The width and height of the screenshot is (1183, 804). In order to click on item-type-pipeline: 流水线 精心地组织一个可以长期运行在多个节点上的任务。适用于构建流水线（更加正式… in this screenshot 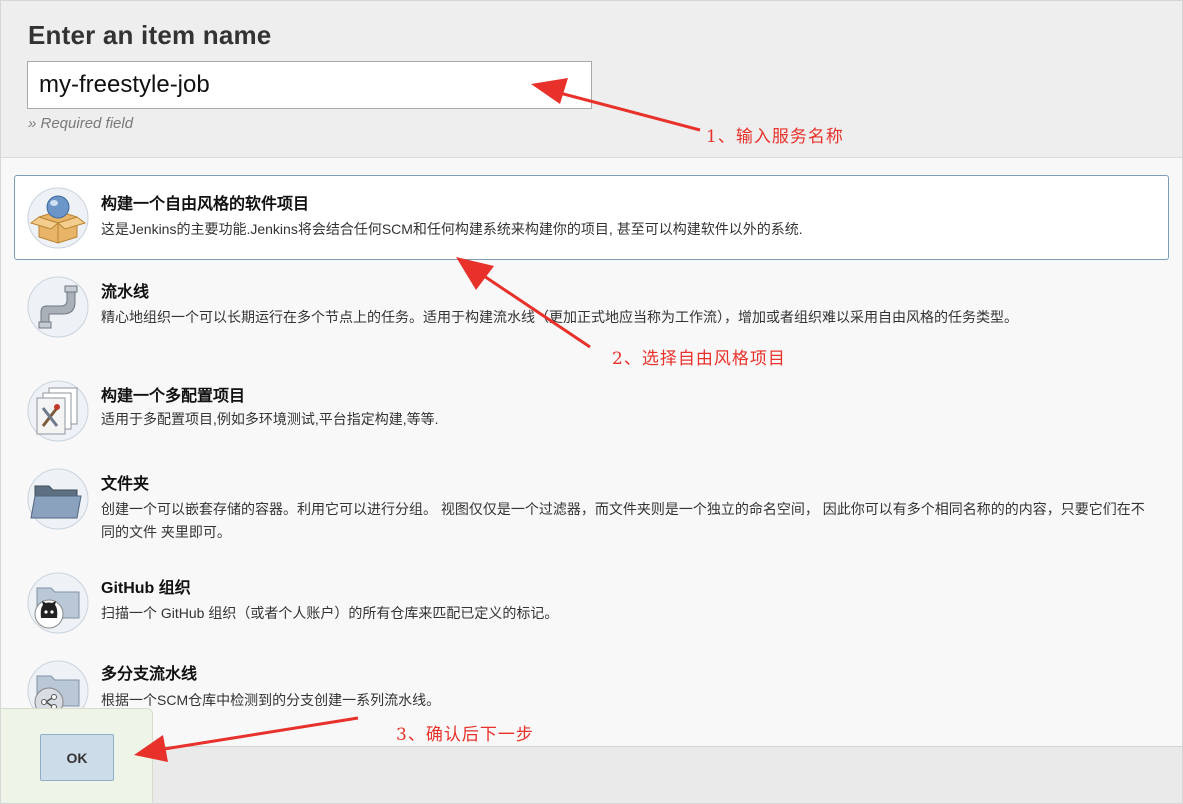, I will do `click(591, 313)`.